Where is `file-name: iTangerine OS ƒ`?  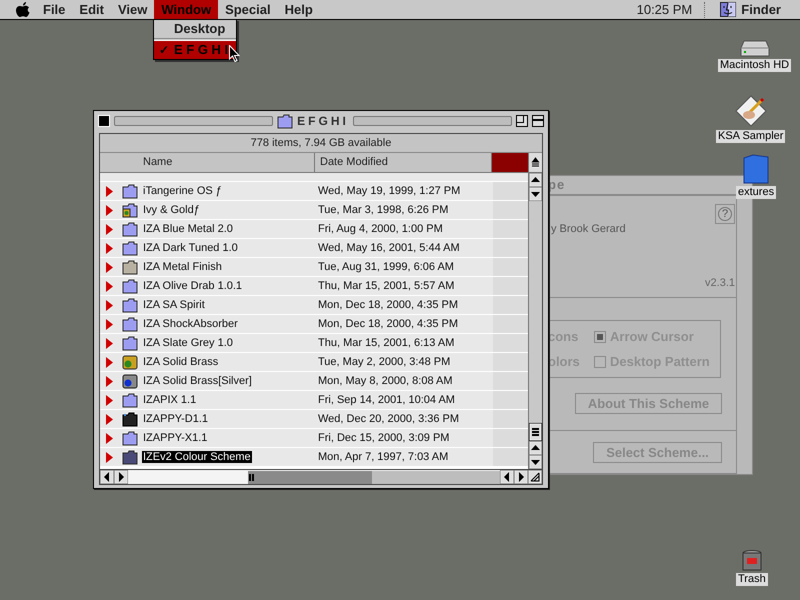 file-name: iTangerine OS ƒ is located at coordinates (182, 190).